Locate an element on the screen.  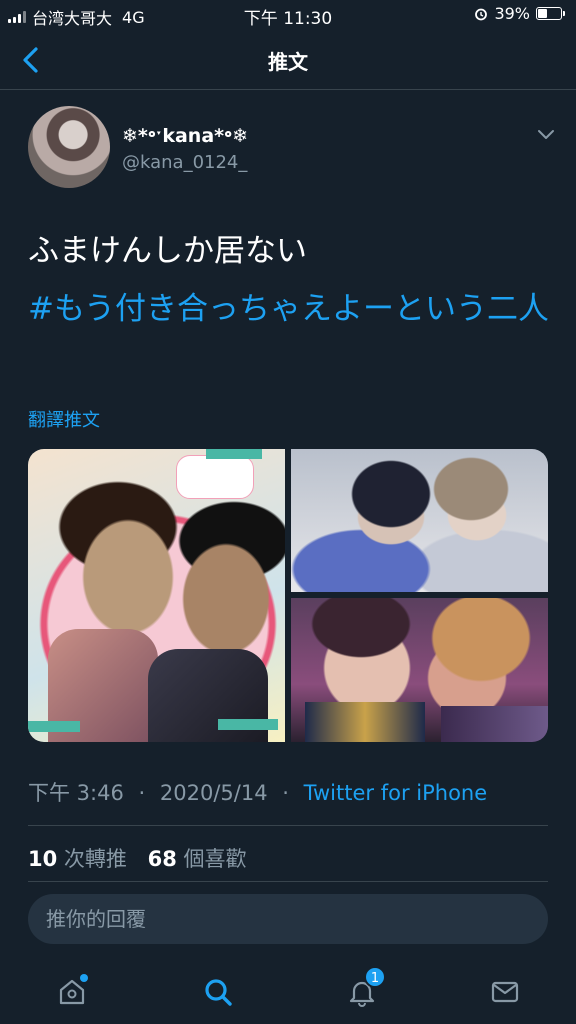
likes-stat: 68 個喜歡 is located at coordinates (197, 859).